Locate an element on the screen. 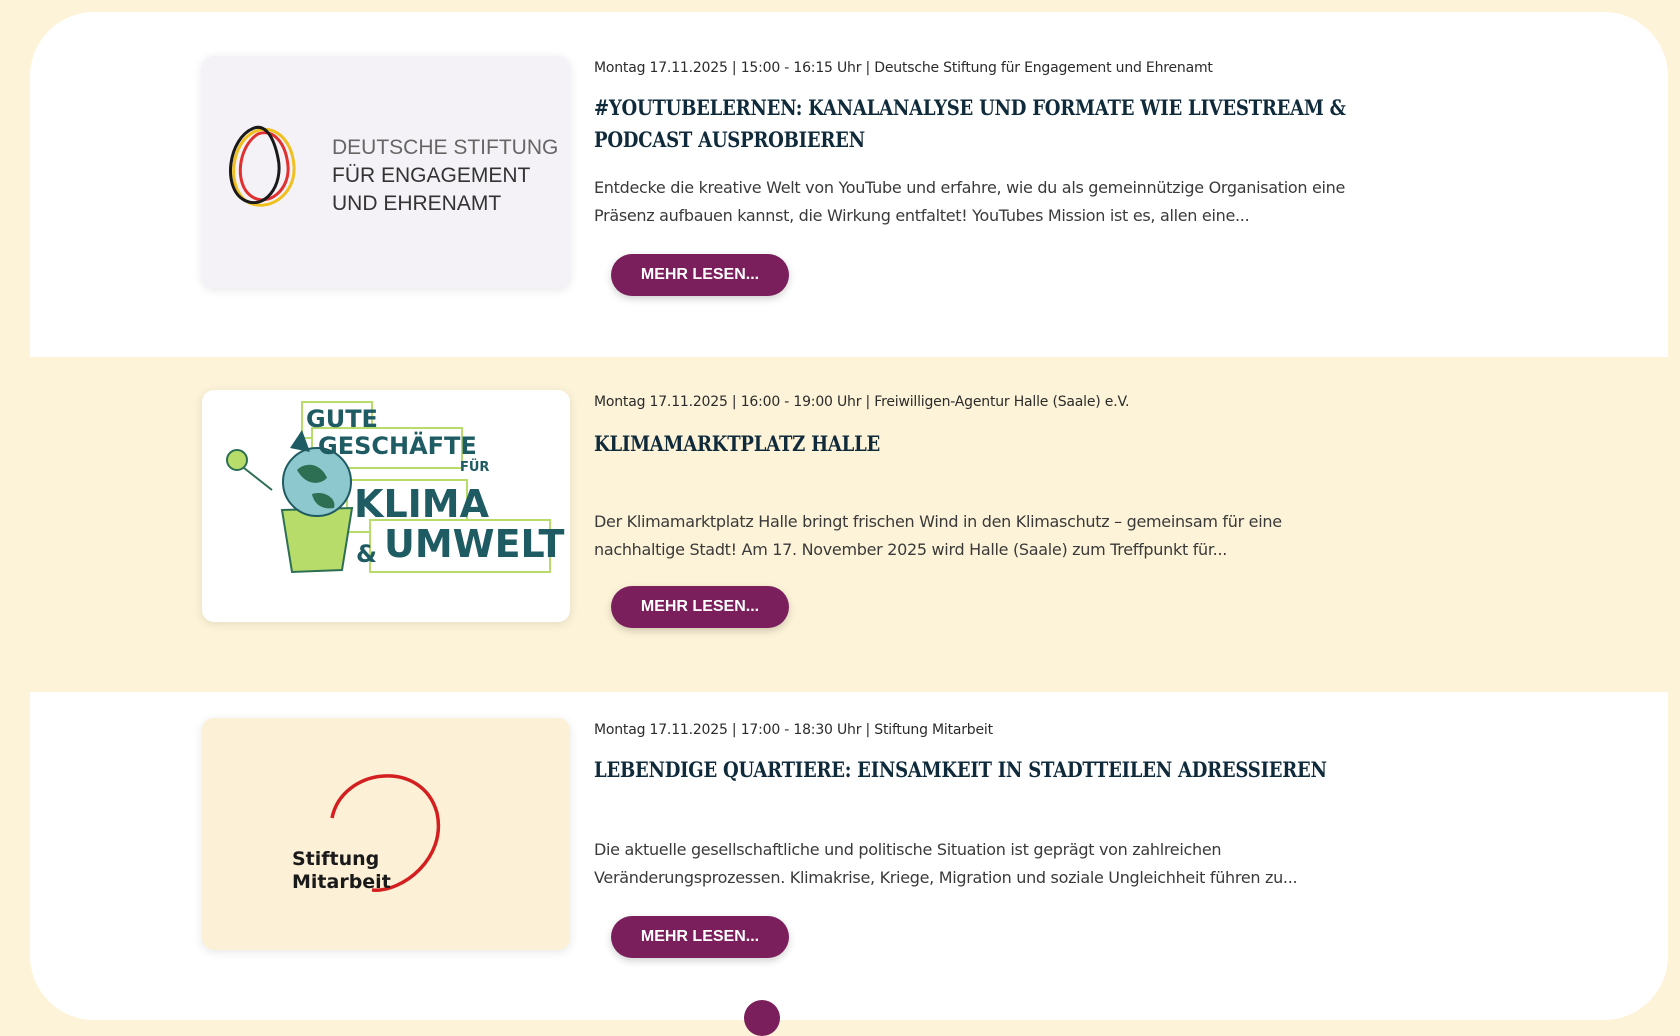  logo-line: FÜR ENGAGEMENT is located at coordinates (431, 175).